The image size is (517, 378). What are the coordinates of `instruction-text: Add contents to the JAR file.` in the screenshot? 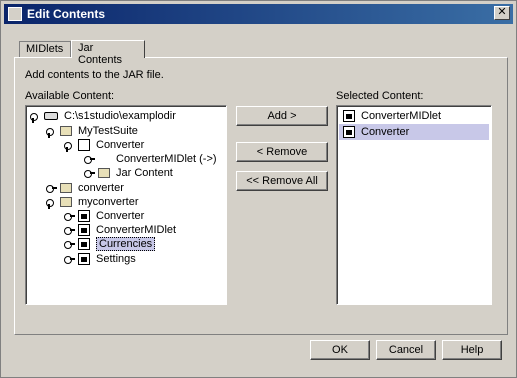 It's located at (94, 75).